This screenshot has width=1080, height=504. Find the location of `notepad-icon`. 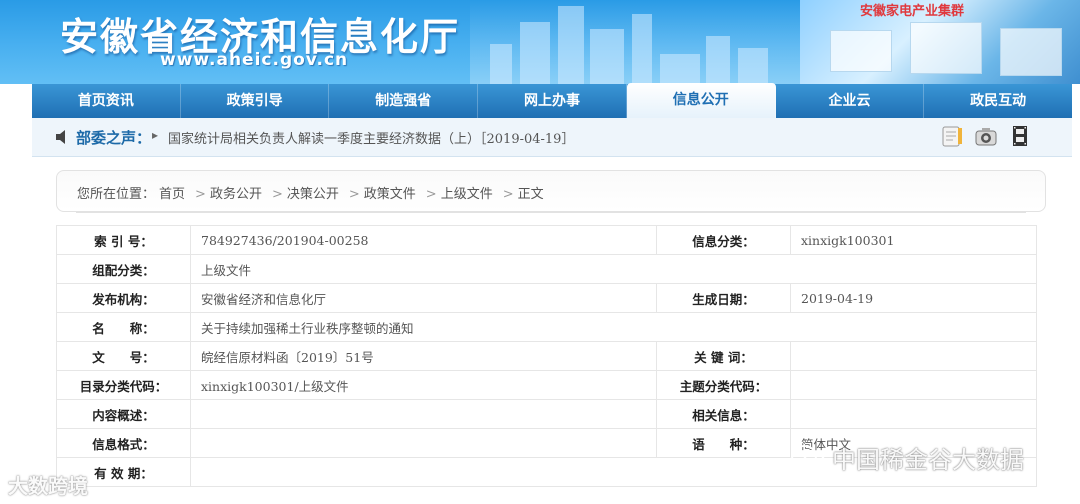

notepad-icon is located at coordinates (952, 136).